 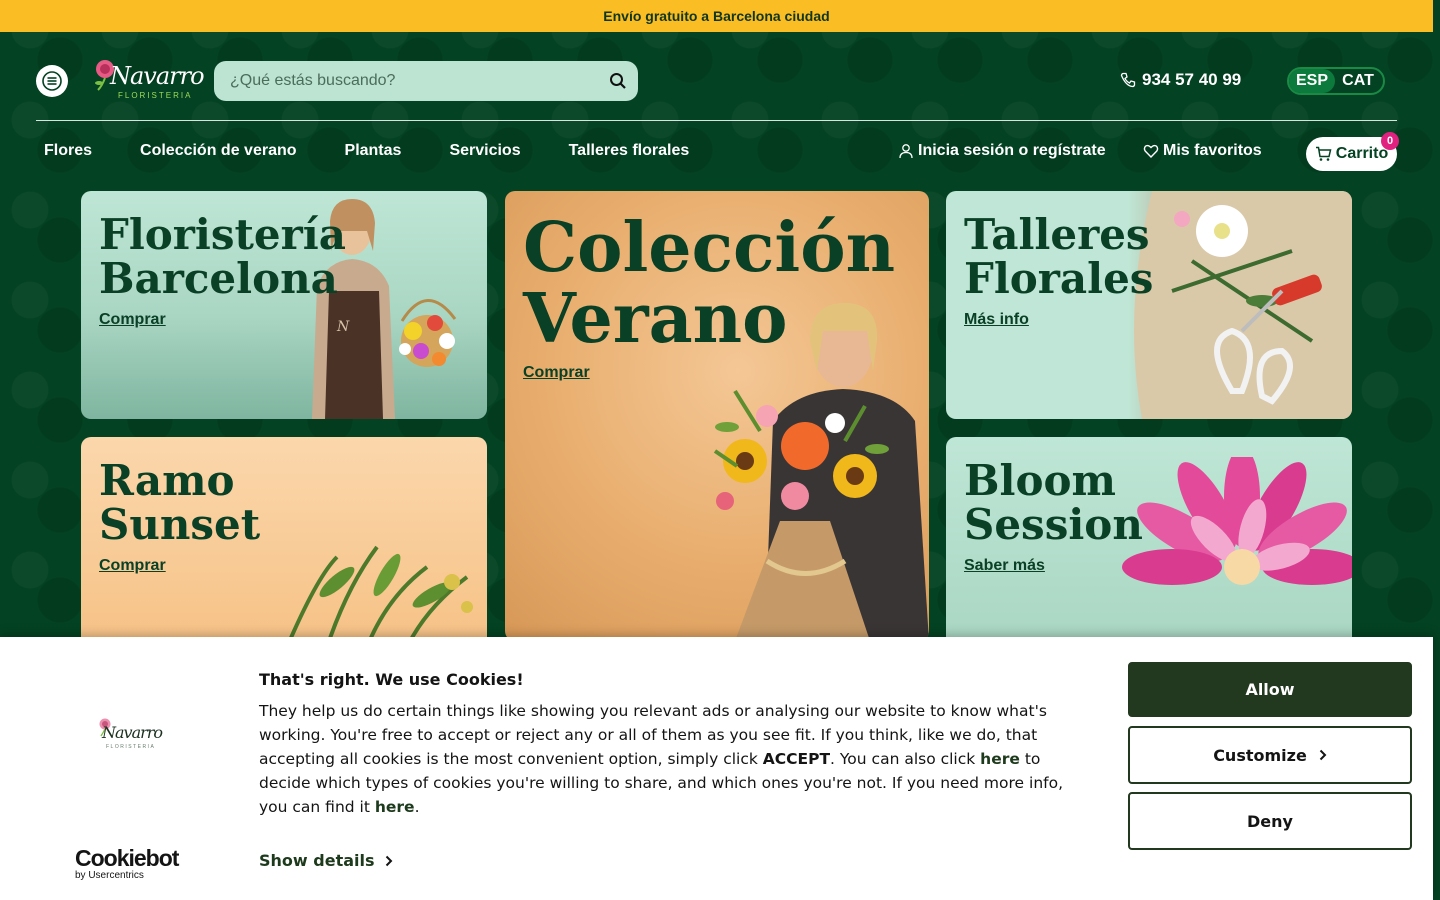 I want to click on search-bar, so click(x=426, y=81).